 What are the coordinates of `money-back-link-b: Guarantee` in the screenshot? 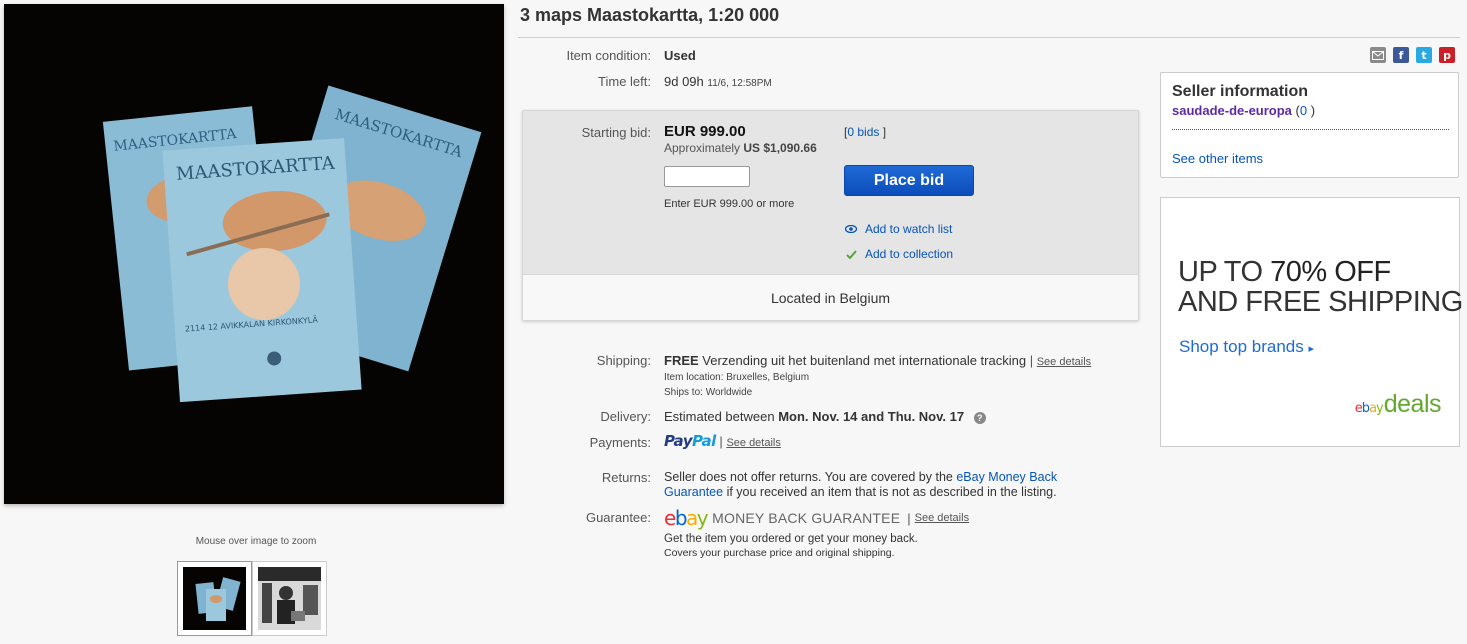 It's located at (693, 492).